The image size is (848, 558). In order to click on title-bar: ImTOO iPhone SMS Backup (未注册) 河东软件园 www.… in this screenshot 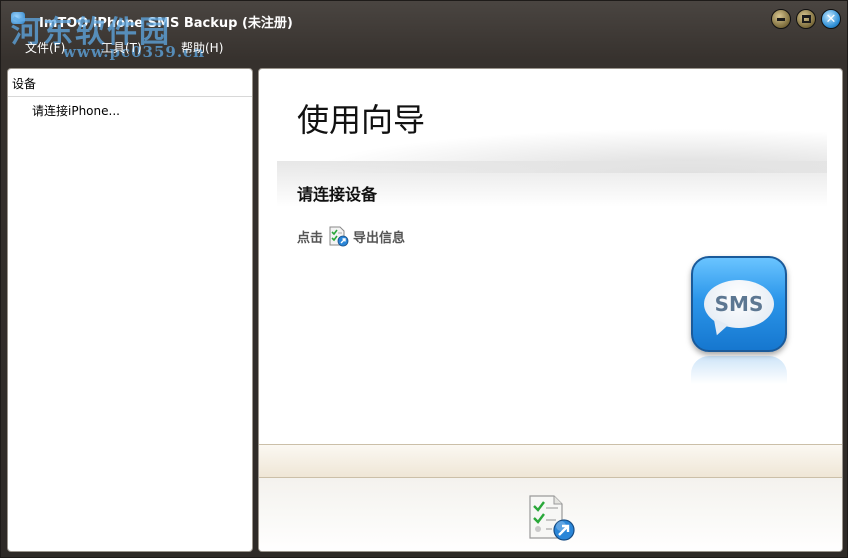, I will do `click(424, 31)`.